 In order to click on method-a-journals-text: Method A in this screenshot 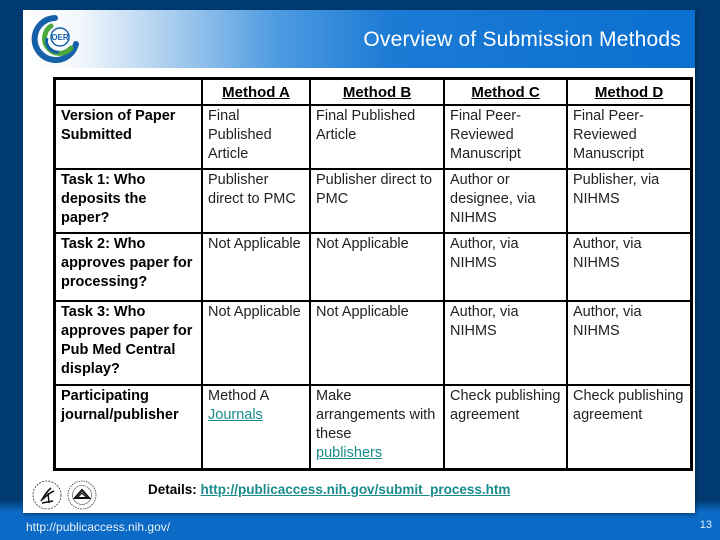, I will do `click(239, 396)`.